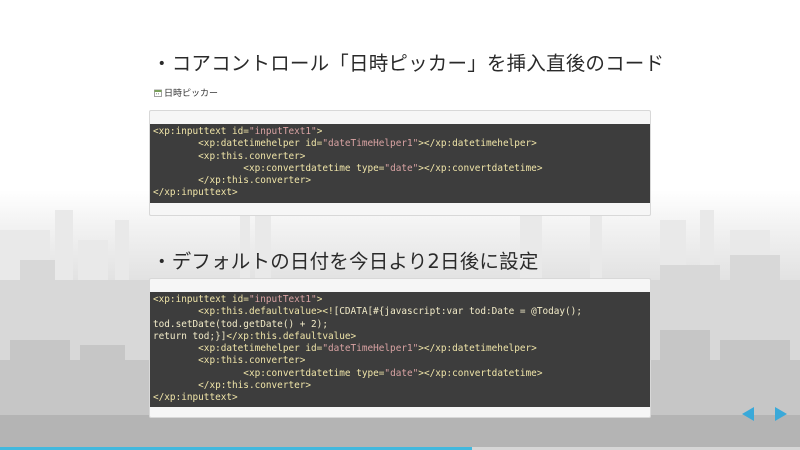 Image resolution: width=800 pixels, height=450 pixels. Describe the element at coordinates (191, 94) in the screenshot. I see `caption-label: 日時ピッカー` at that location.